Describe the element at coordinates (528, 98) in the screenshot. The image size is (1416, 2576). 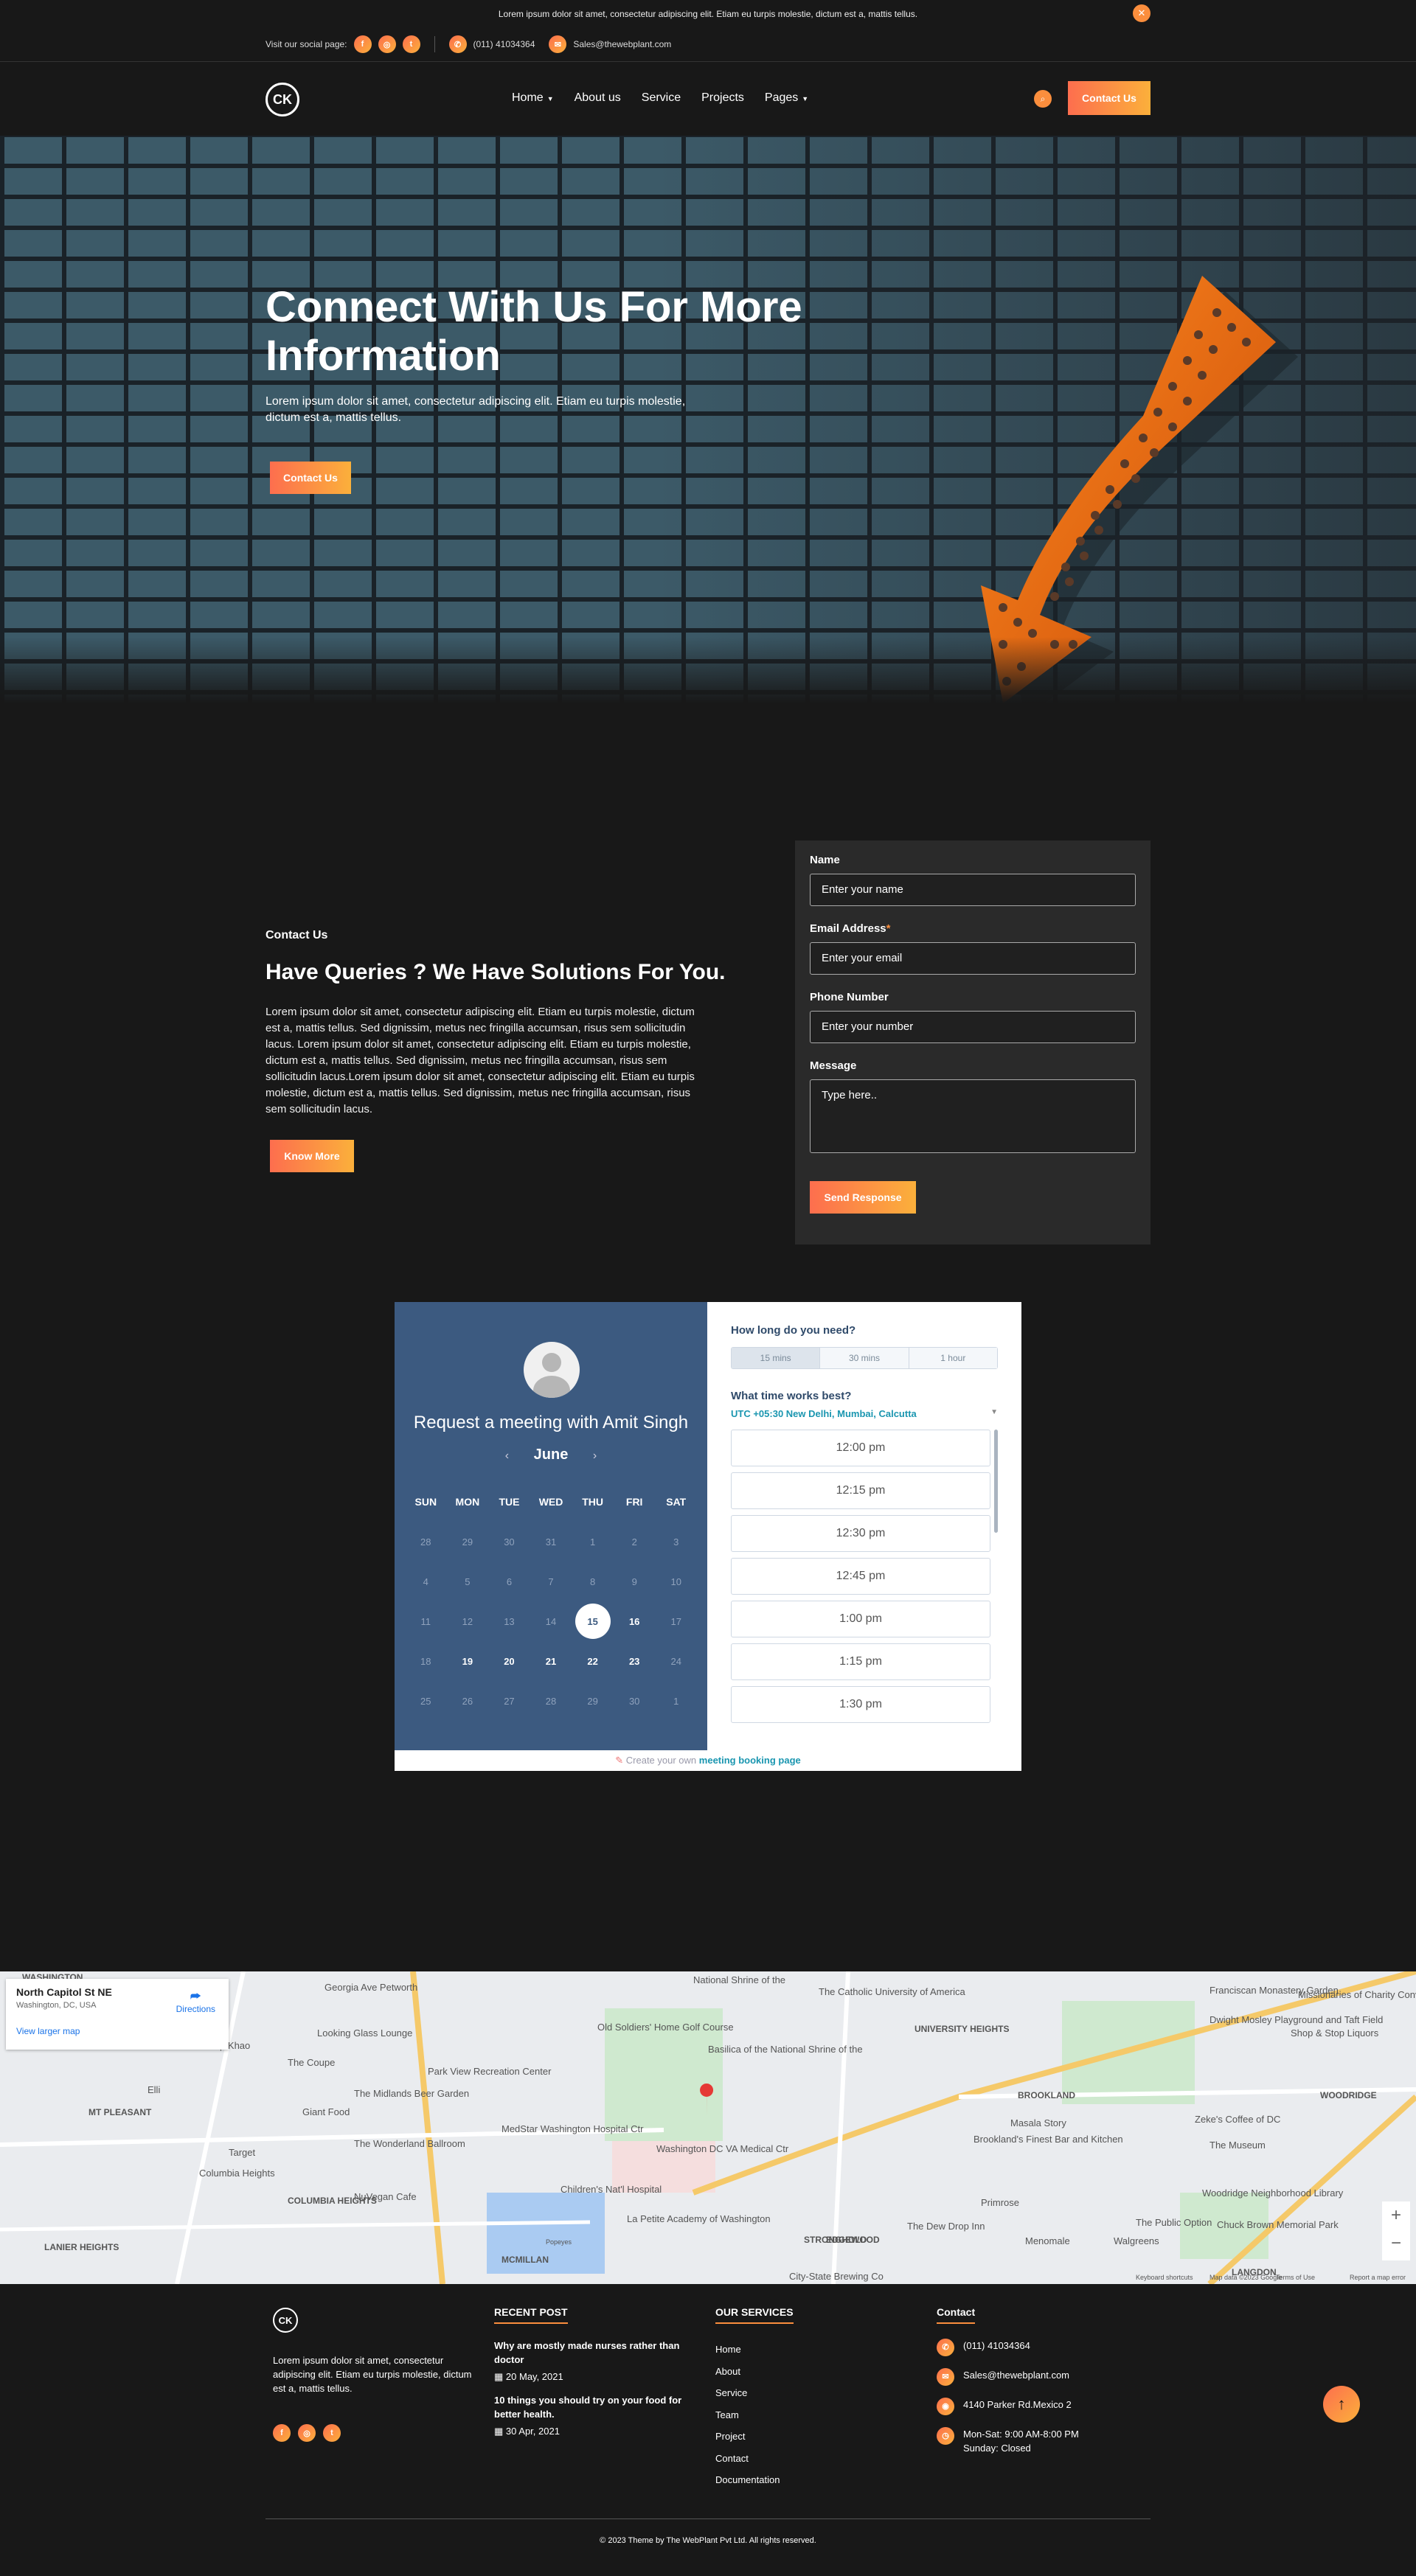
I see `nav-label: Home` at that location.